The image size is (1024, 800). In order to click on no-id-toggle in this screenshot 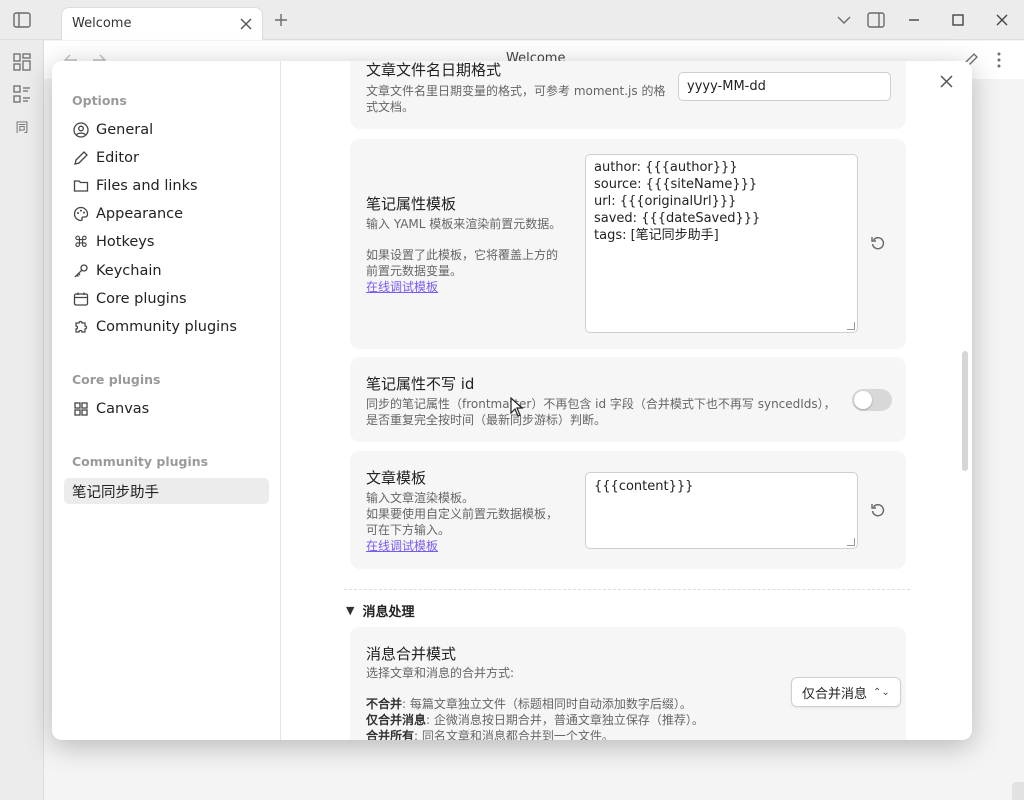, I will do `click(872, 400)`.